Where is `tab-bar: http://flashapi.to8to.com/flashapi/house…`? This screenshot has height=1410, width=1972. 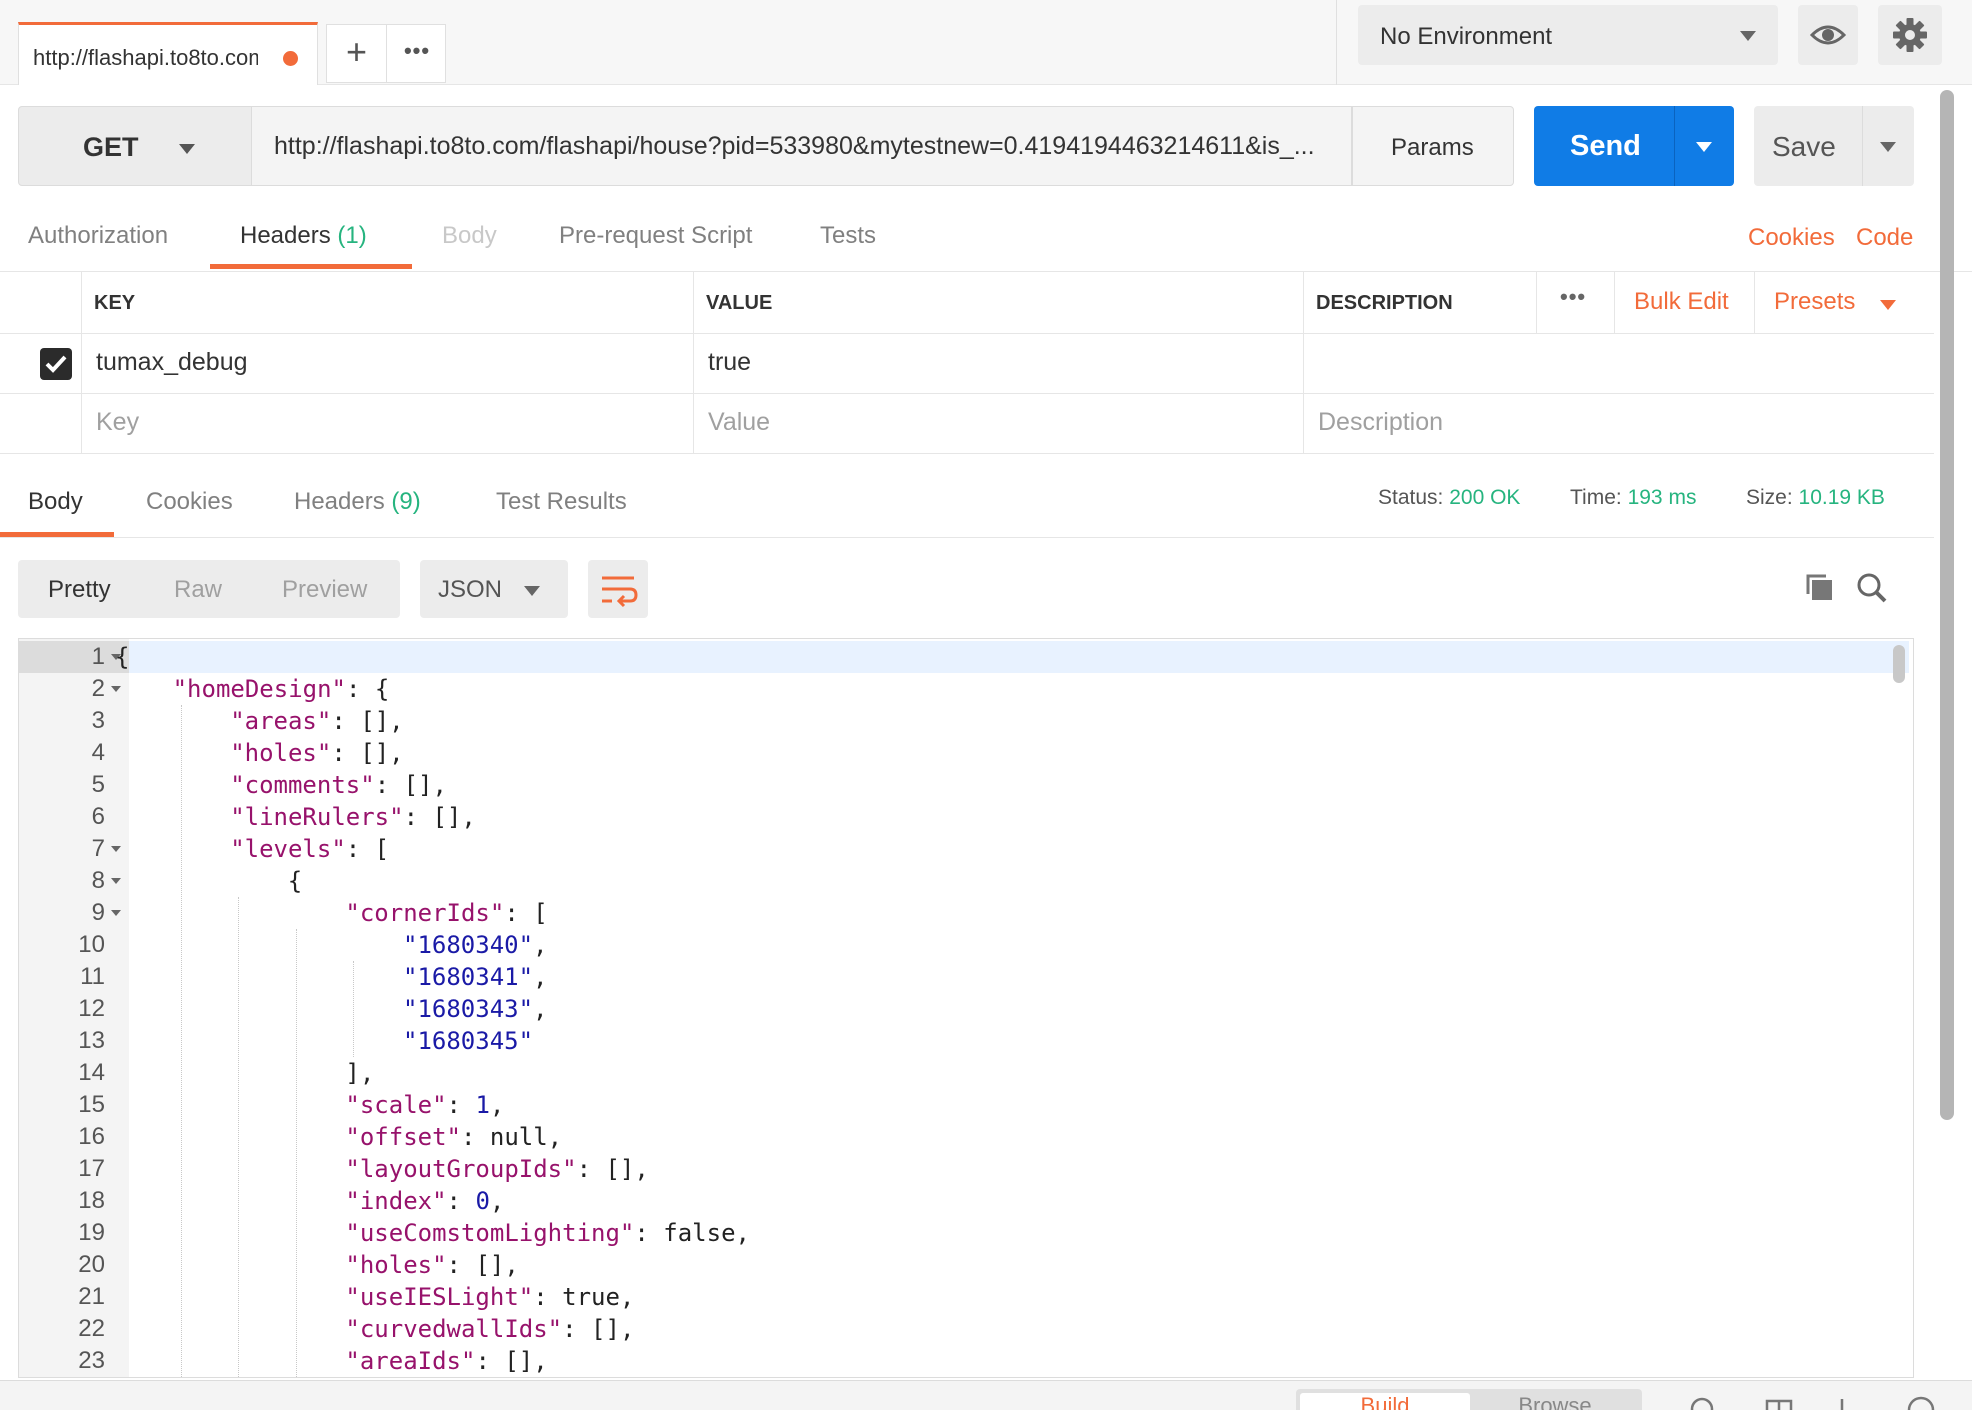 tab-bar: http://flashapi.to8to.com/flashapi/house… is located at coordinates (986, 42).